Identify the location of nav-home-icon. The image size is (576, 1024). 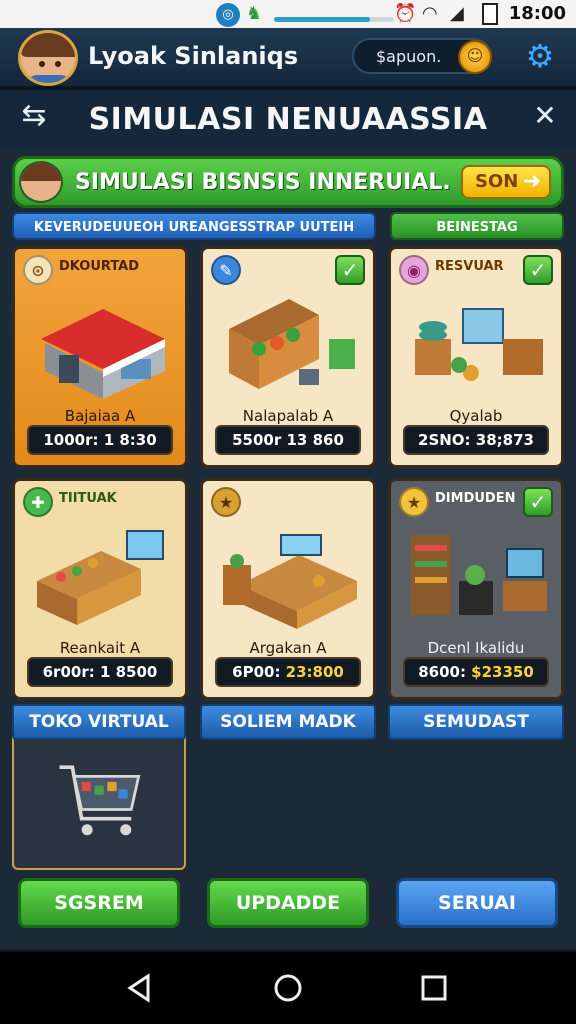
(288, 988).